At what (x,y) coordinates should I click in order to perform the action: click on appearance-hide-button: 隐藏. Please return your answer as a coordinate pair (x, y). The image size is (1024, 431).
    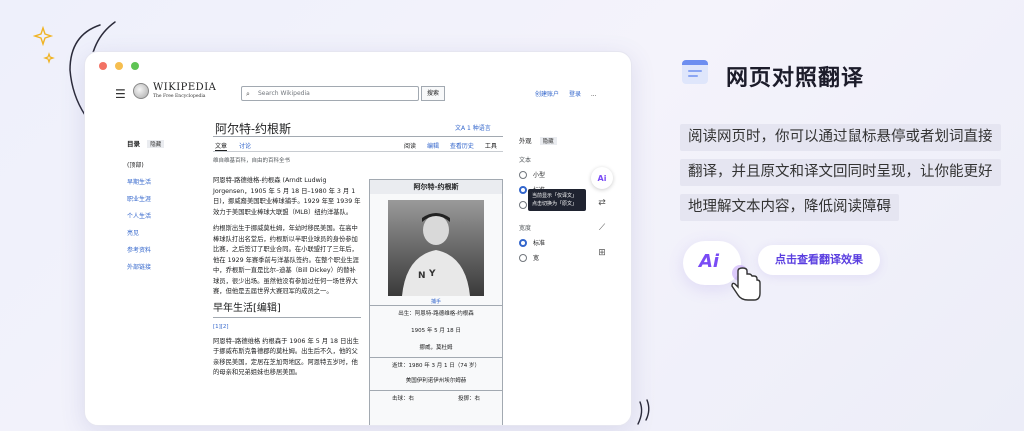
    Looking at the image, I should click on (548, 141).